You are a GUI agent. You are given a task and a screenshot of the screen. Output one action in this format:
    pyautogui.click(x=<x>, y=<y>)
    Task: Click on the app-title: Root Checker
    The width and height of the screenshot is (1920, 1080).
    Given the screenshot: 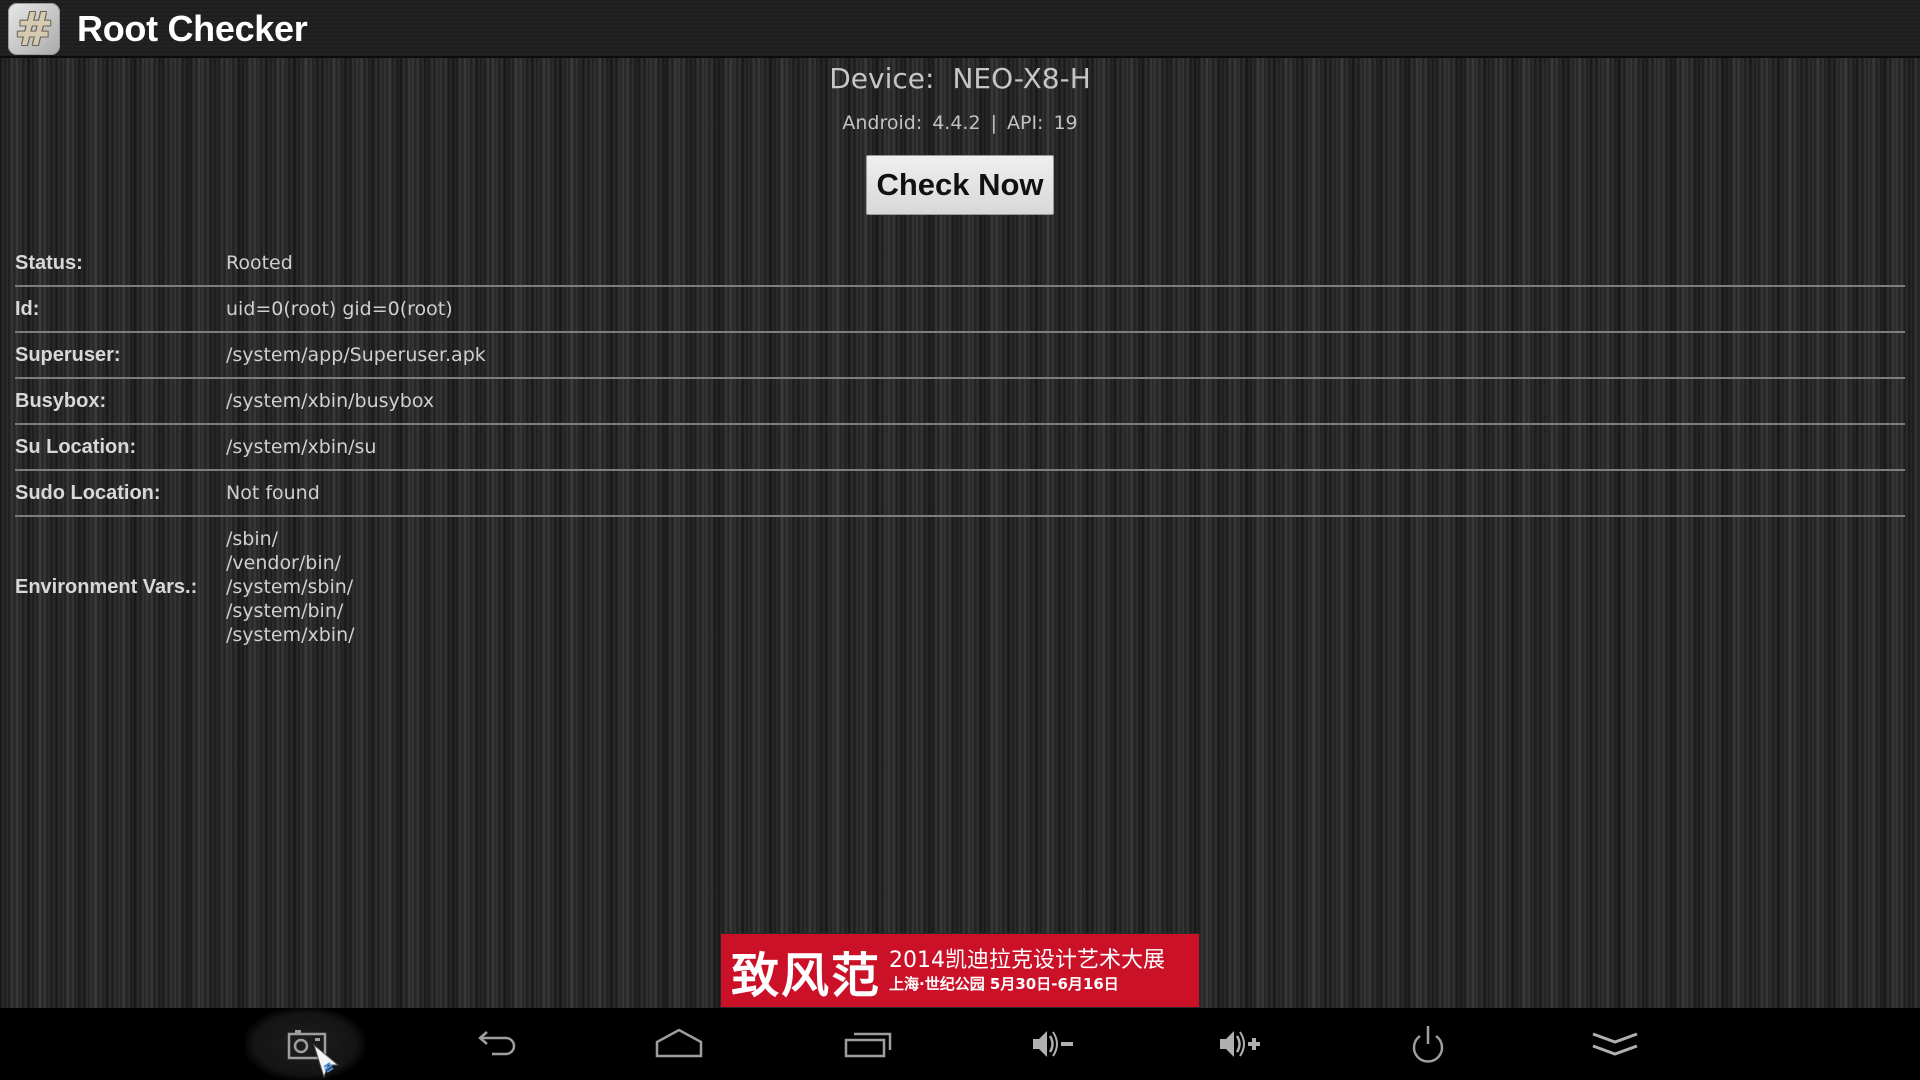 What is the action you would take?
    pyautogui.click(x=192, y=28)
    